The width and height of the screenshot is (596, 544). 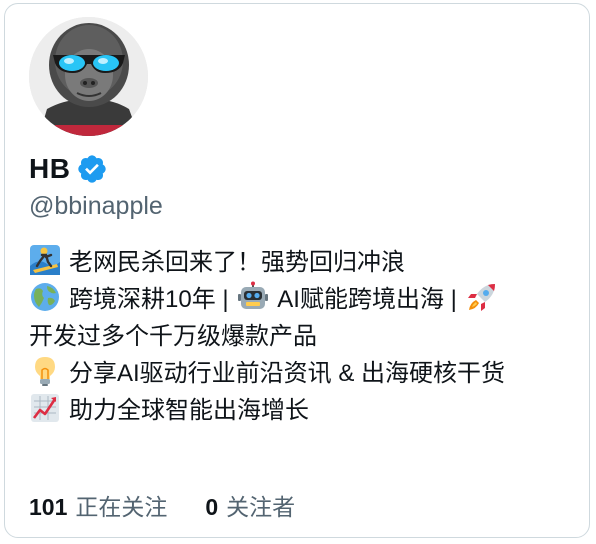 What do you see at coordinates (45, 371) in the screenshot?
I see `lightbulb-emoji-icon` at bounding box center [45, 371].